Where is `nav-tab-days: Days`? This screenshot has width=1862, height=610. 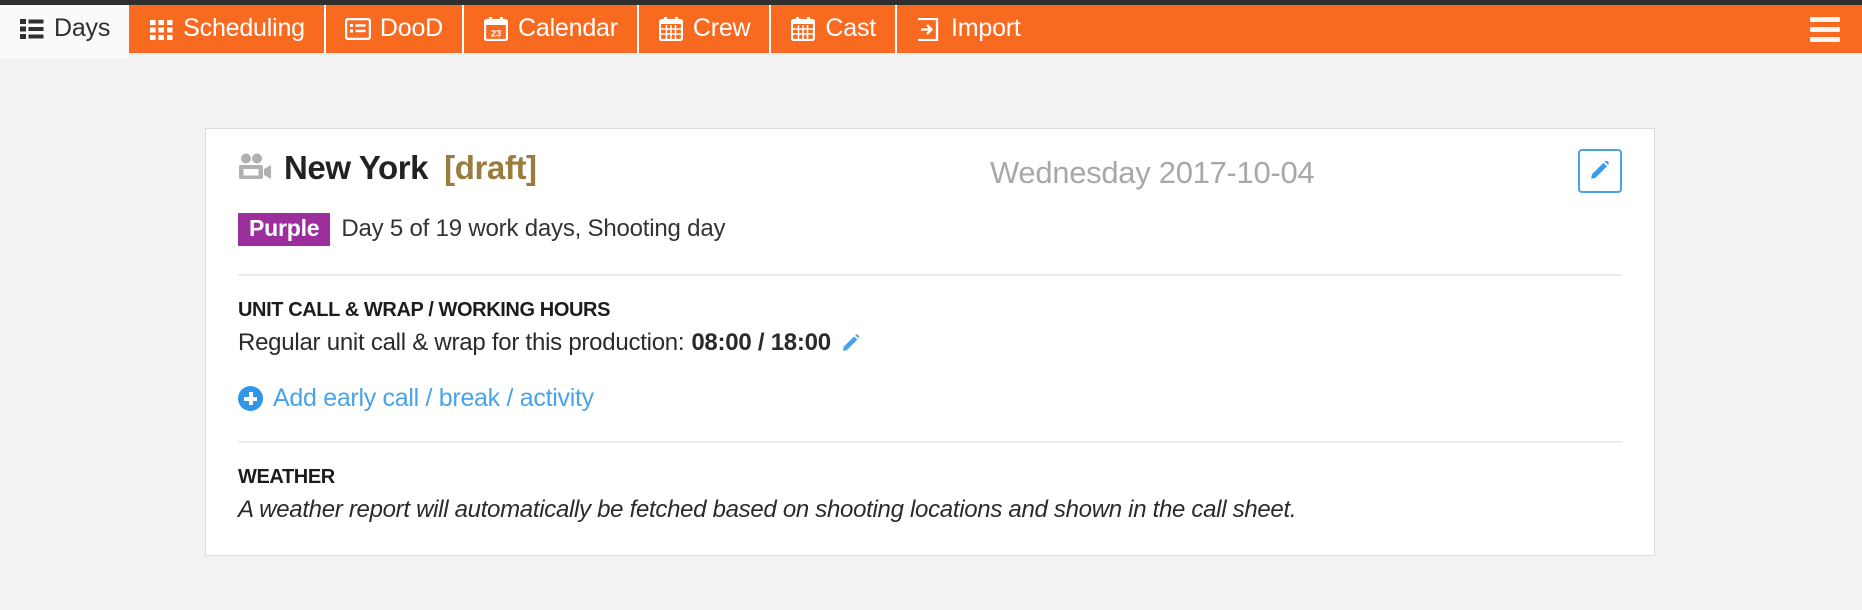 nav-tab-days: Days is located at coordinates (65, 32).